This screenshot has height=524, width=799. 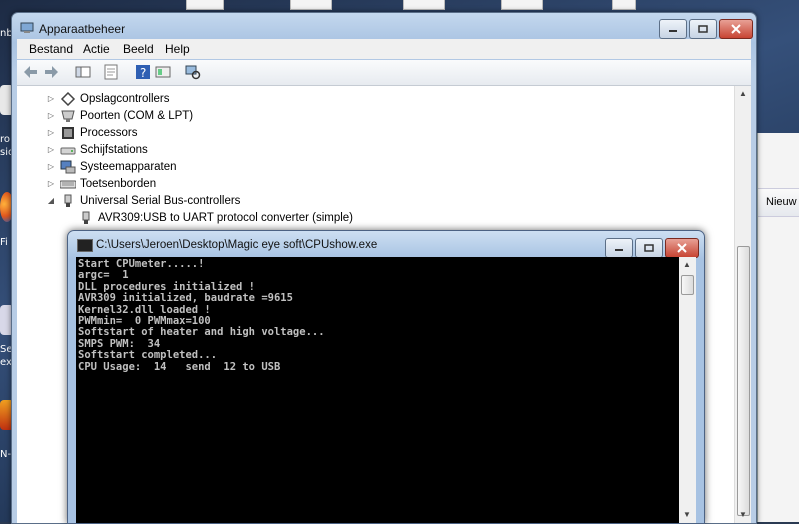 What do you see at coordinates (384, 49) in the screenshot?
I see `menu-bar: Bestand Actie Beeld Help` at bounding box center [384, 49].